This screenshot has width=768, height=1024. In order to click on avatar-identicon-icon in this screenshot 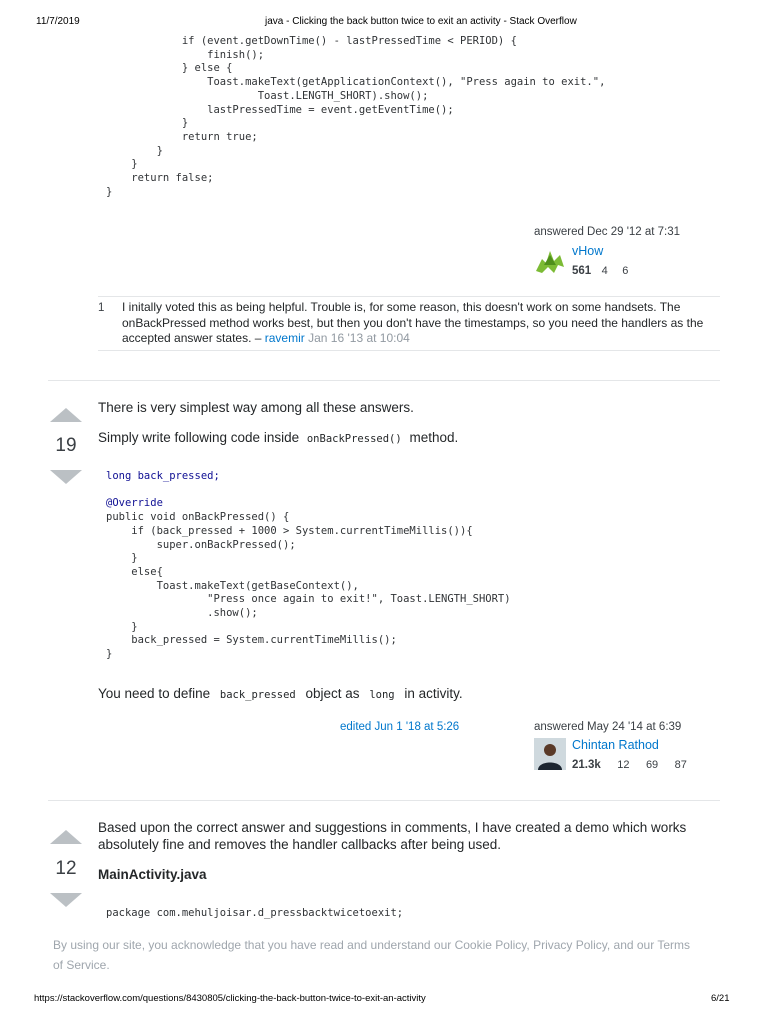, I will do `click(550, 262)`.